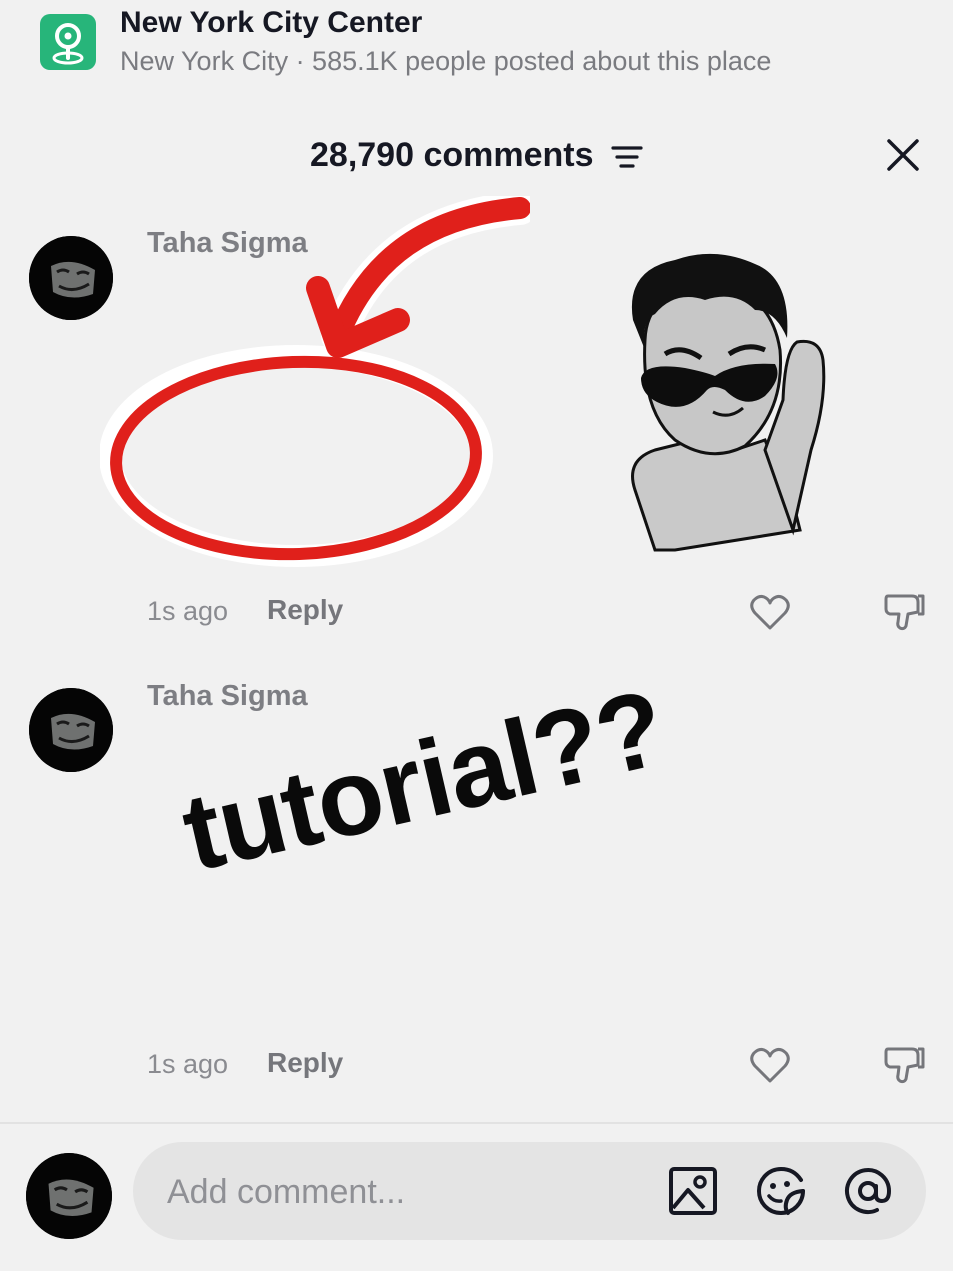 The image size is (953, 1271). I want to click on comments-count-title: 28,790 comments, so click(452, 155).